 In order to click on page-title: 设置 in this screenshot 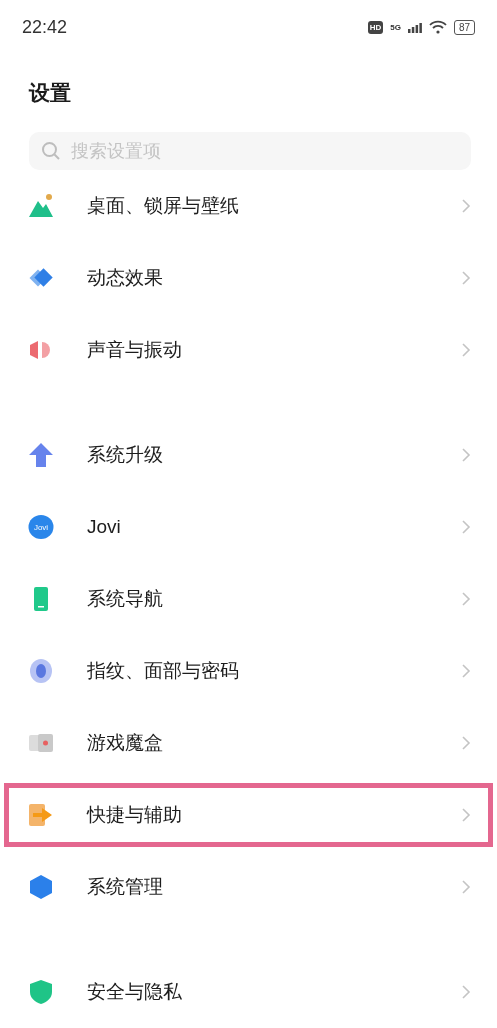, I will do `click(50, 93)`.